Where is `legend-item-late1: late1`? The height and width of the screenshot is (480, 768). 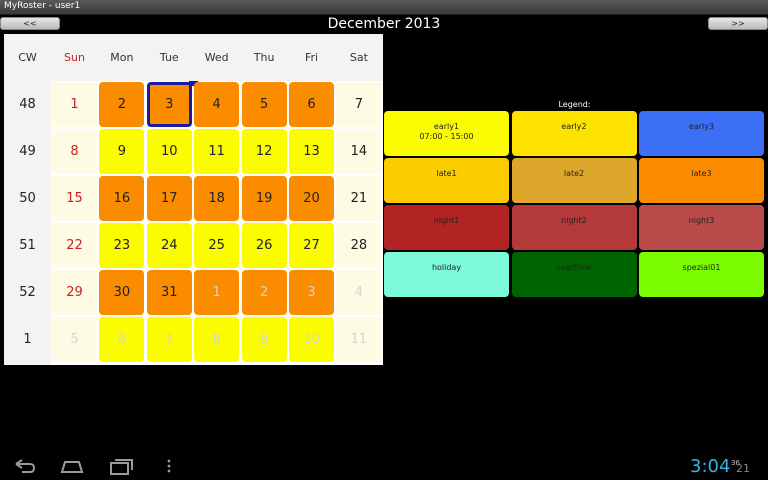
legend-item-late1: late1 is located at coordinates (446, 180).